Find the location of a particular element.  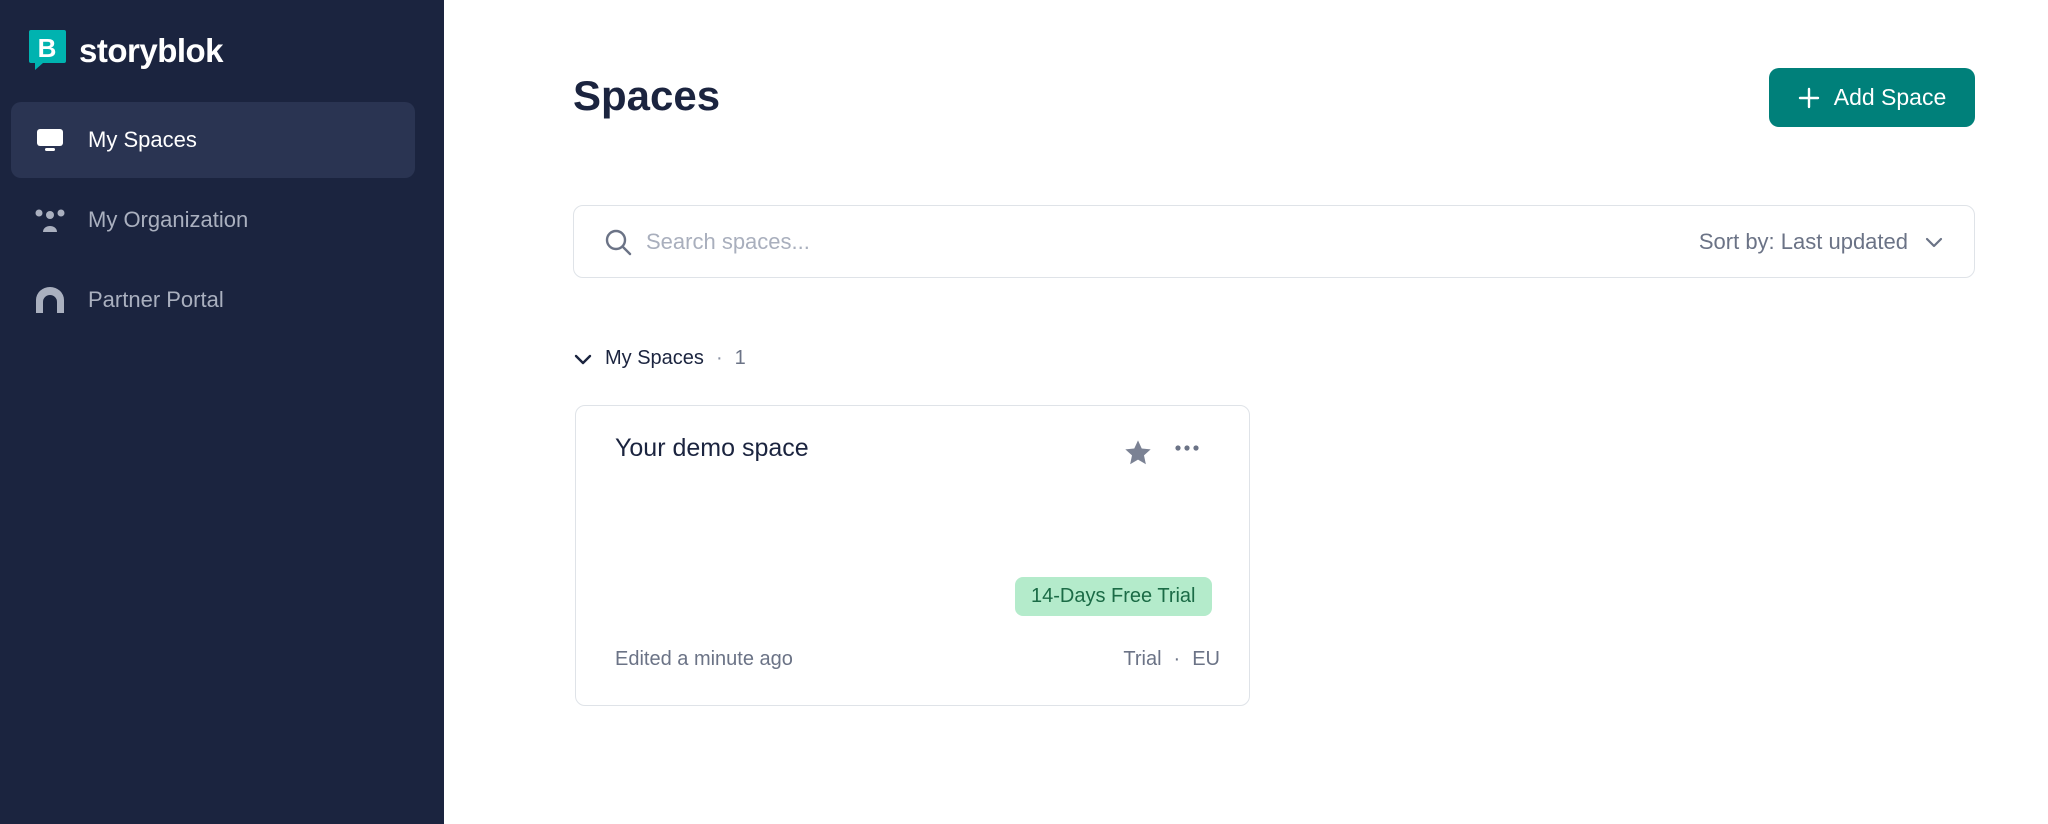

sidebar-item-label: My Spaces is located at coordinates (142, 139).